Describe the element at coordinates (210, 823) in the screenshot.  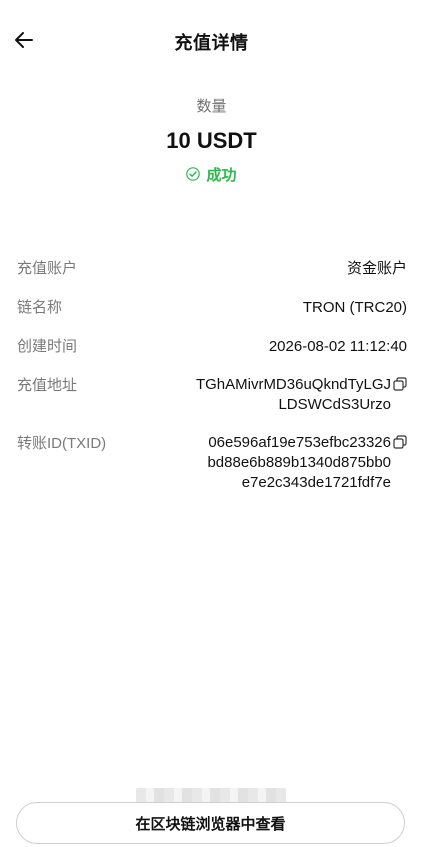
I see `view-in-explorer-button: 在区块链浏览器中查看` at that location.